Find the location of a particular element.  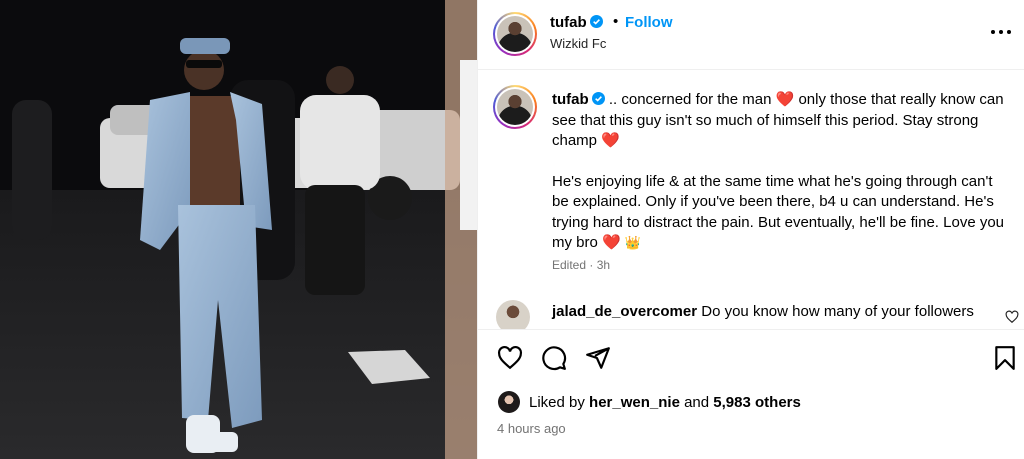

follow-button: Follow is located at coordinates (649, 22).